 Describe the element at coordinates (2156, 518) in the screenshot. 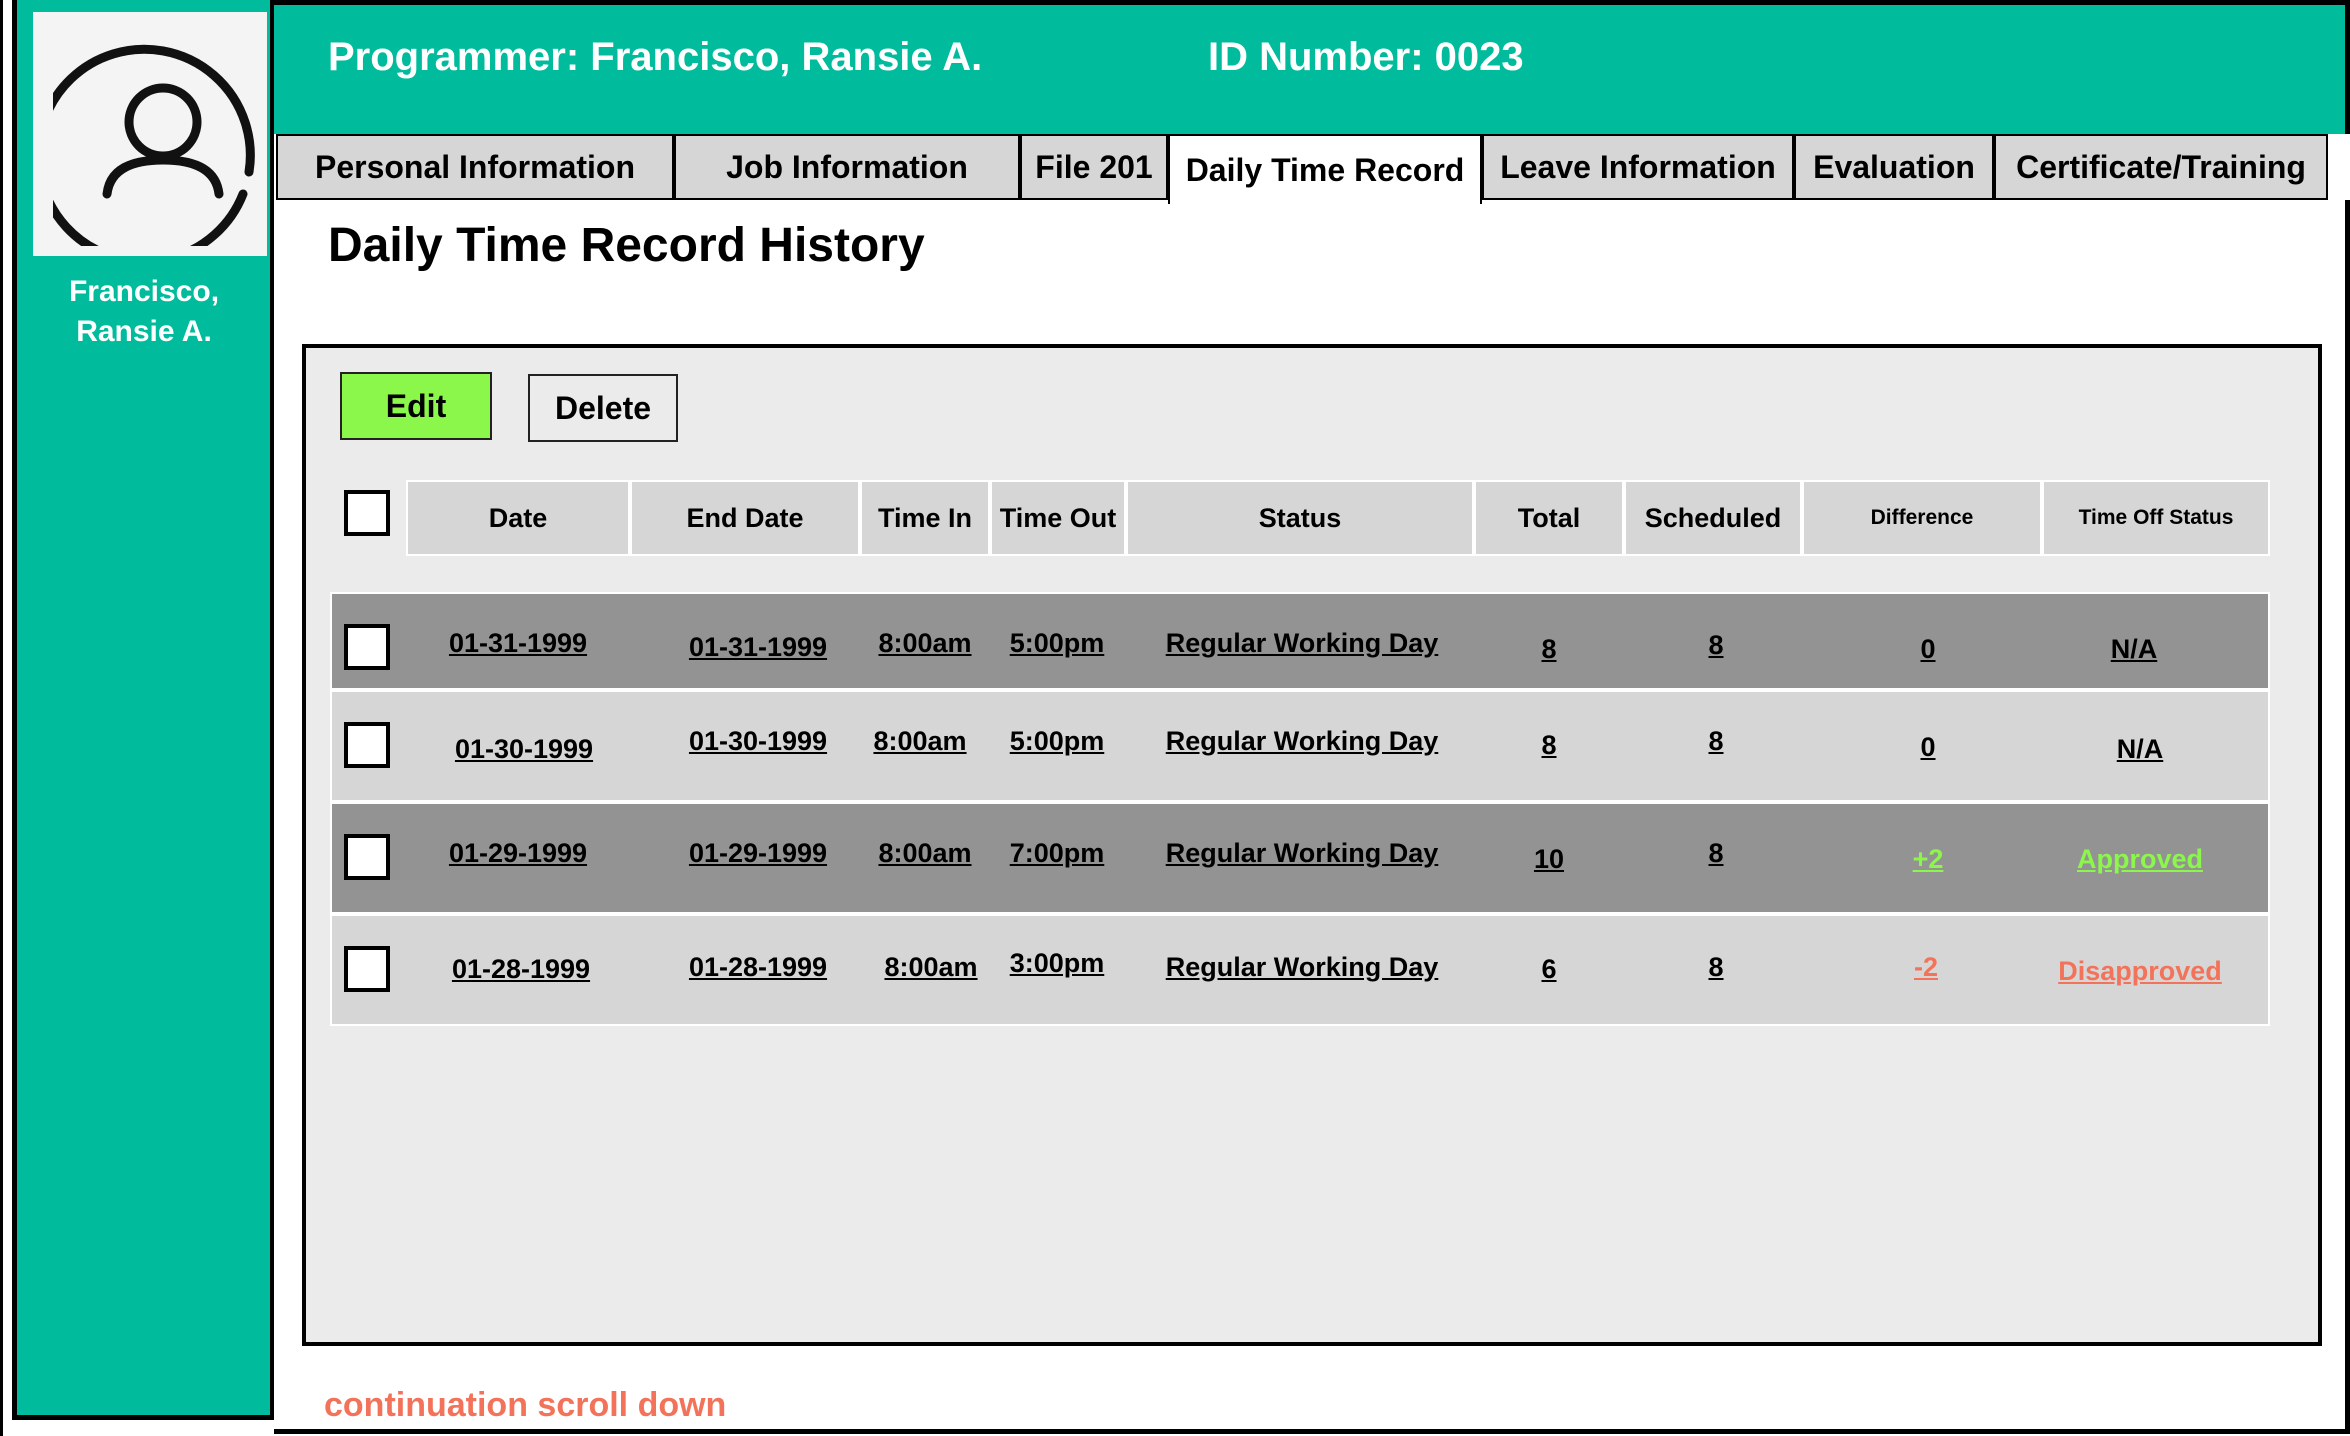

I see `column-header-time-off-status: Time Off Status` at that location.